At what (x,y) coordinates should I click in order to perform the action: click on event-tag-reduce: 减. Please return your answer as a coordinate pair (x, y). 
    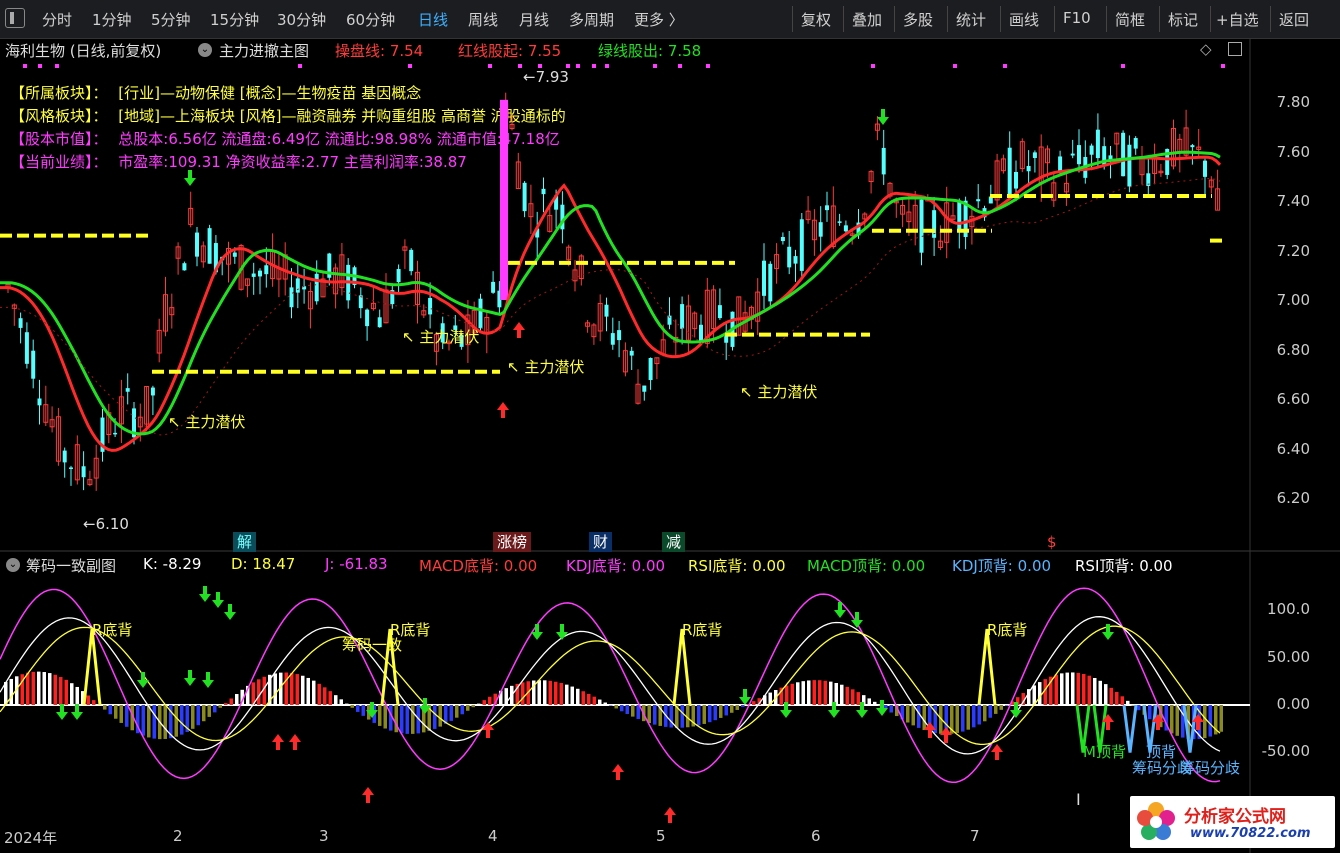
    Looking at the image, I should click on (674, 542).